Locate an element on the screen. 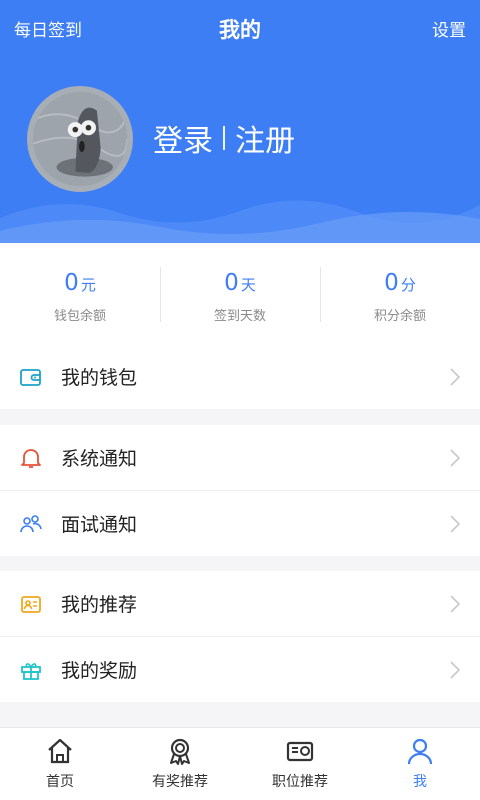  wallet-icon is located at coordinates (31, 377).